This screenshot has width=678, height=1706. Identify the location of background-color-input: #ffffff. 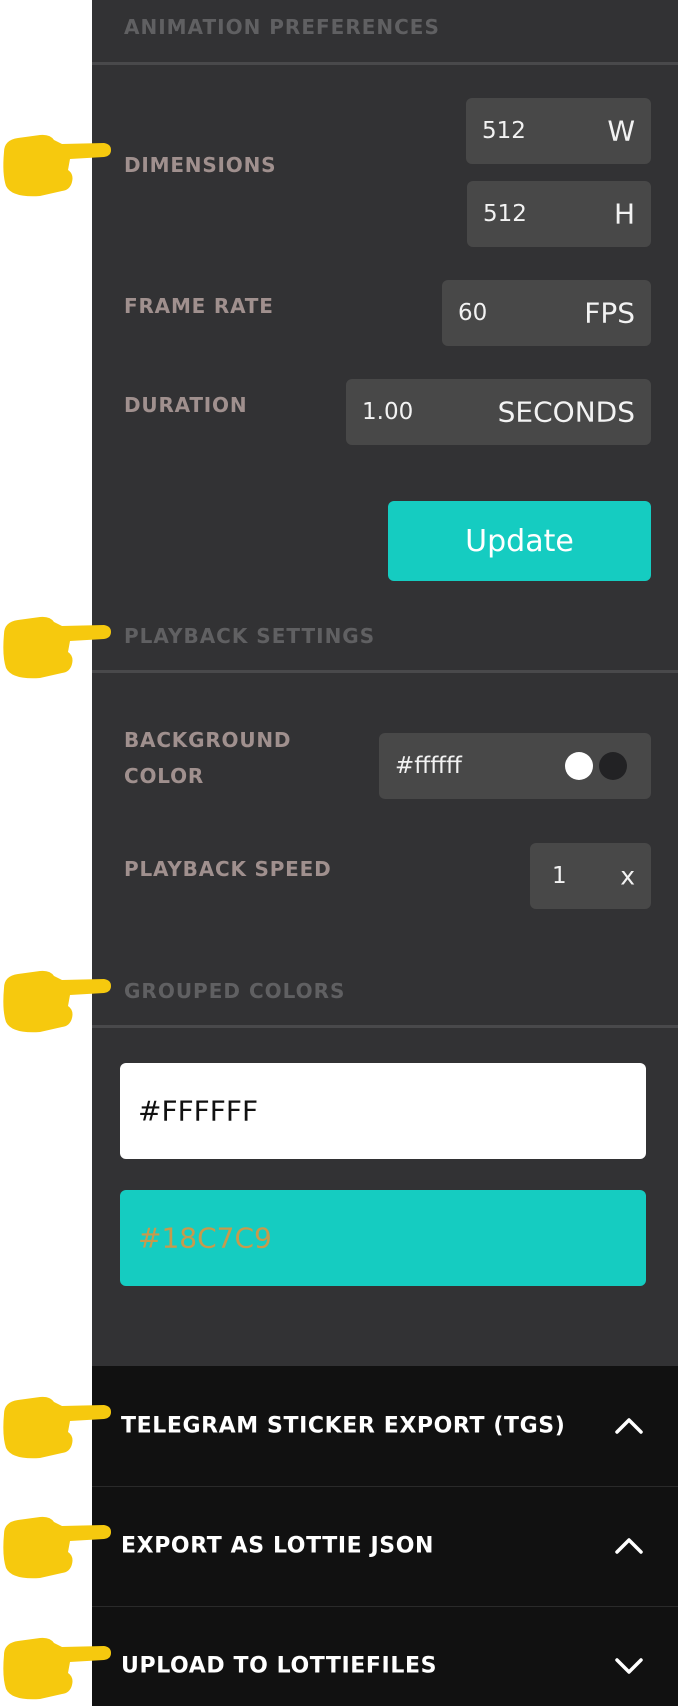
(515, 766).